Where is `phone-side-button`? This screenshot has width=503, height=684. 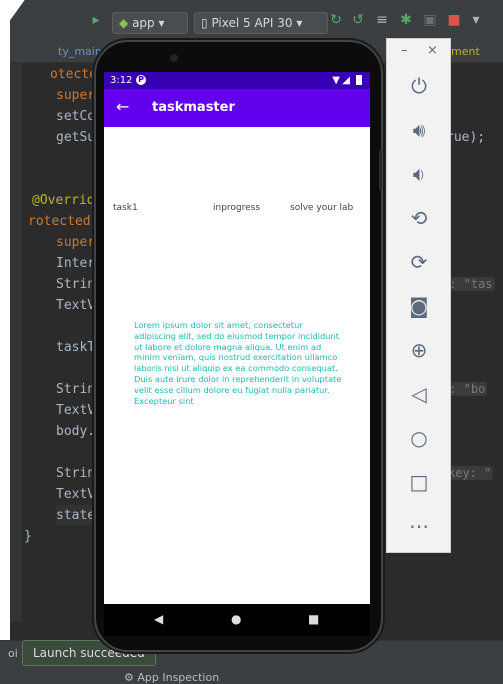
phone-side-button is located at coordinates (380, 170).